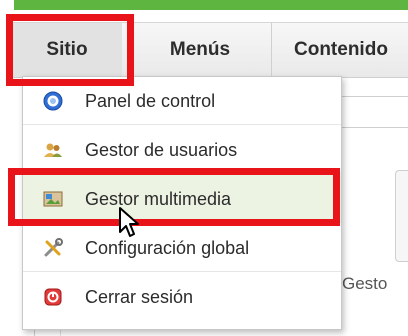 The height and width of the screenshot is (336, 408). Describe the element at coordinates (365, 283) in the screenshot. I see `background-partial-label: Gesto` at that location.